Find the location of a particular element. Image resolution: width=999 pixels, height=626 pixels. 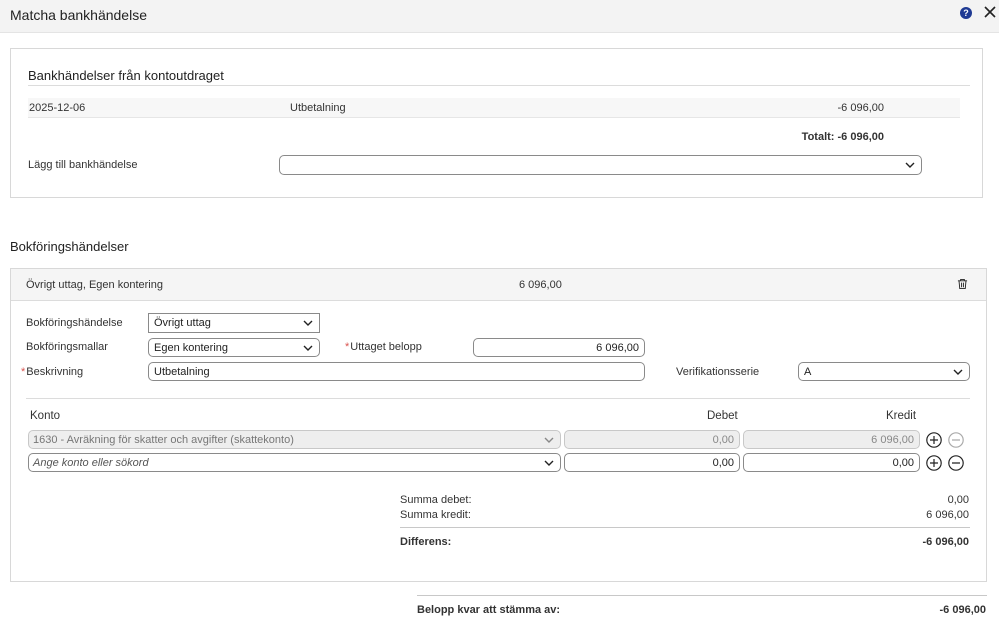

debit-input: 0,00 is located at coordinates (652, 439).